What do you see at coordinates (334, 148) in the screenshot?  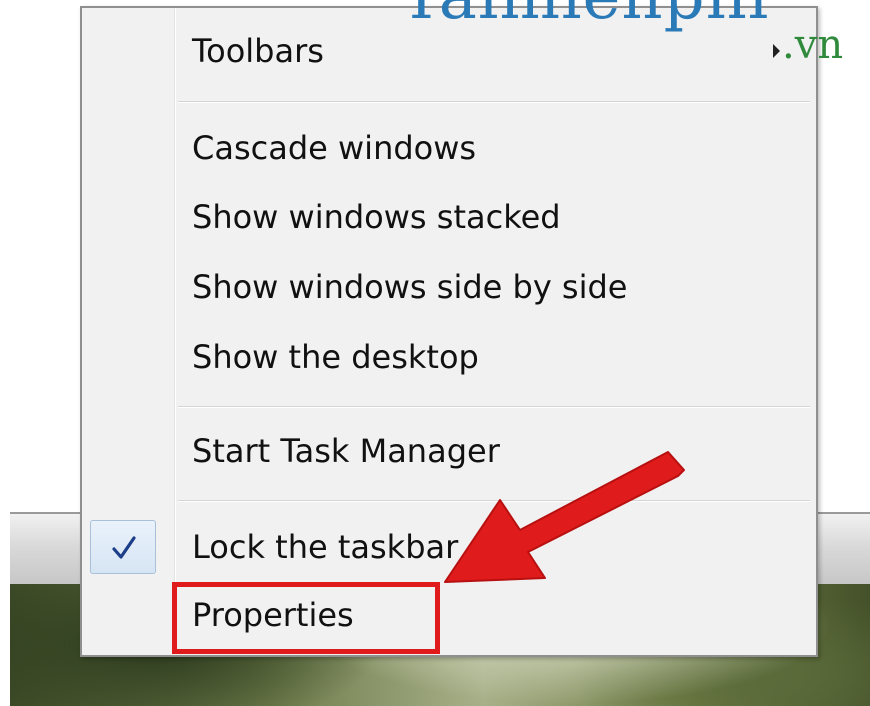 I see `menu-item-label: Cascade windows` at bounding box center [334, 148].